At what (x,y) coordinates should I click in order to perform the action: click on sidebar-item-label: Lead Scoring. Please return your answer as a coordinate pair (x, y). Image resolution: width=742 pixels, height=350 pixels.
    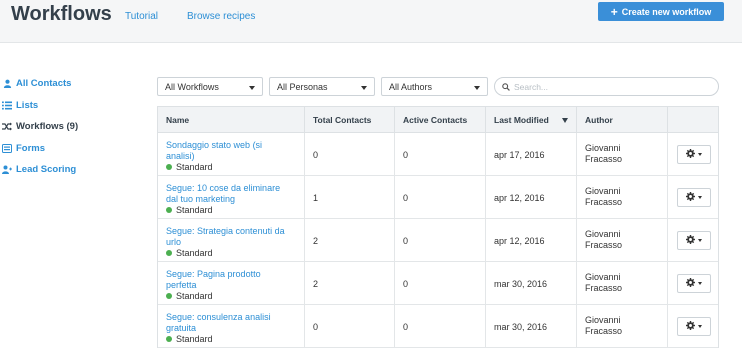
    Looking at the image, I should click on (46, 170).